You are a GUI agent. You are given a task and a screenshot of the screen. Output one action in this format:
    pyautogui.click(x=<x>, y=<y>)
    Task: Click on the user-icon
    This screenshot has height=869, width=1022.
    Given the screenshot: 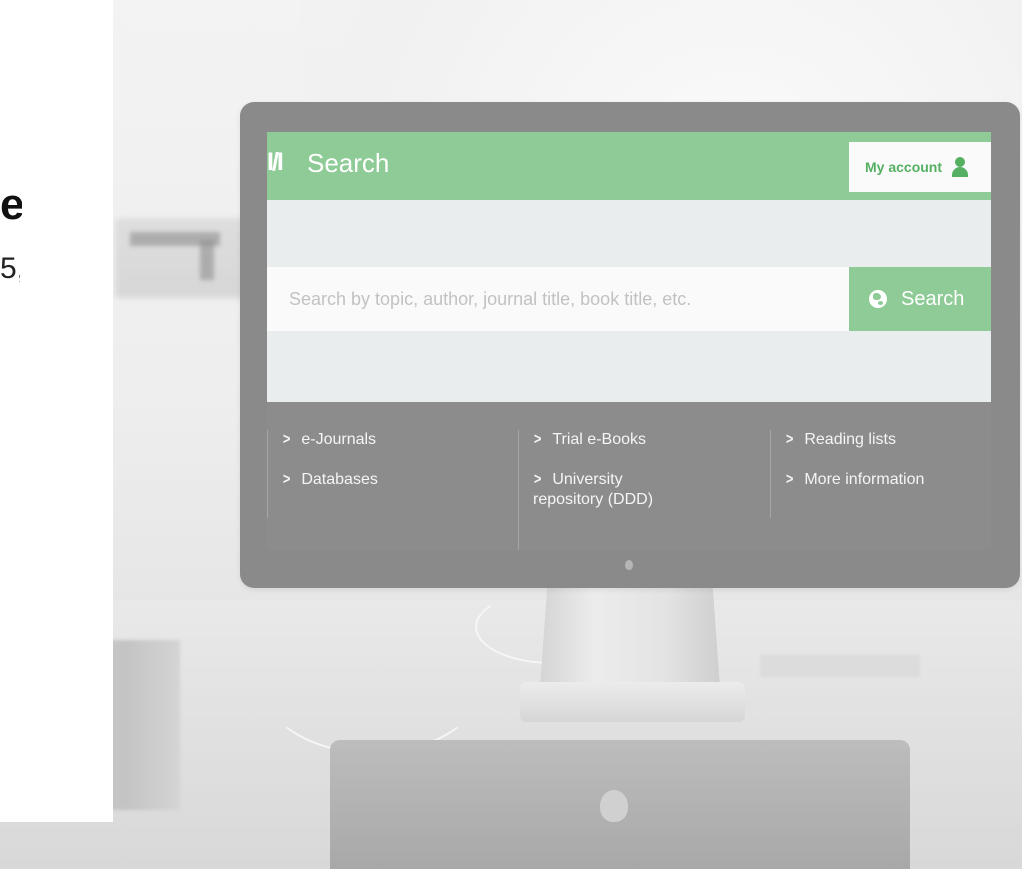 What is the action you would take?
    pyautogui.click(x=960, y=167)
    